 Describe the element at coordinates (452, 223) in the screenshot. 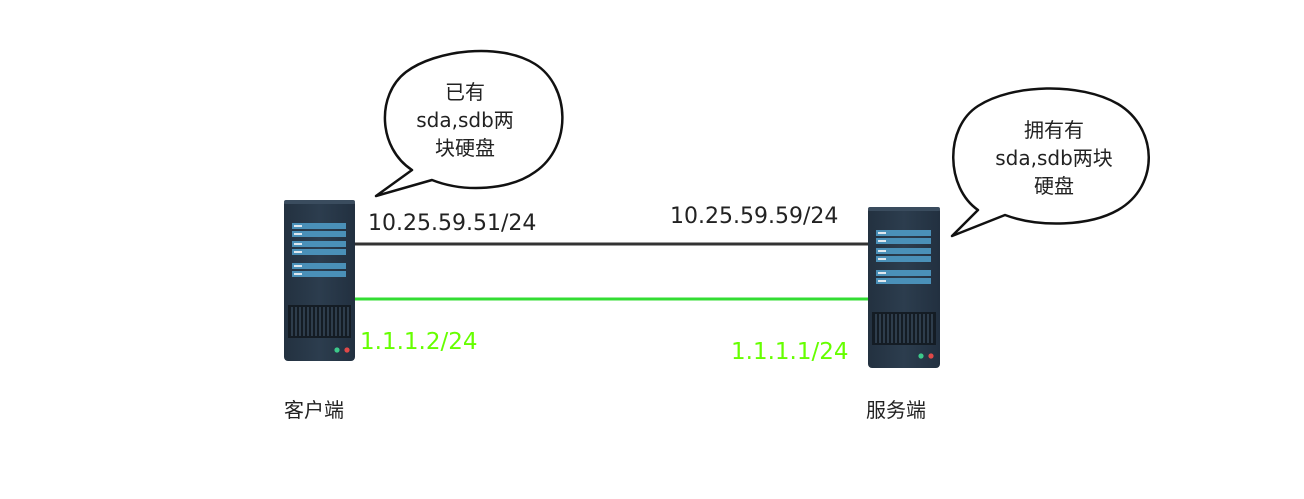

I see `client-ip-primary: 10.25.59.51/24` at that location.